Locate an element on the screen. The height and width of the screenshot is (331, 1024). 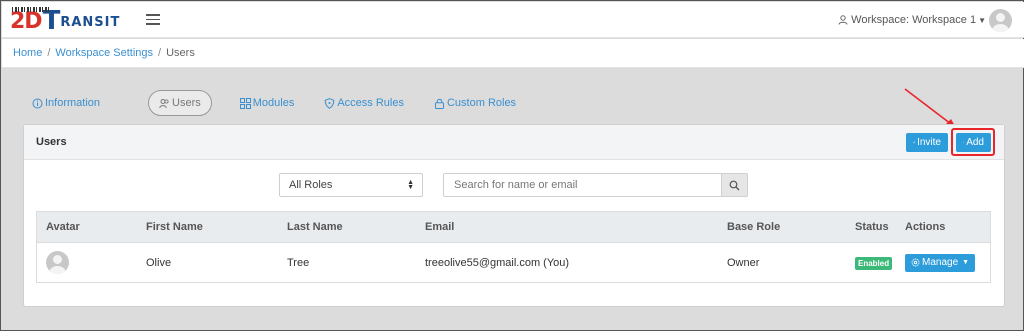
workspace-dropdown: Workspace: Workspace 1 ▼ is located at coordinates (912, 20).